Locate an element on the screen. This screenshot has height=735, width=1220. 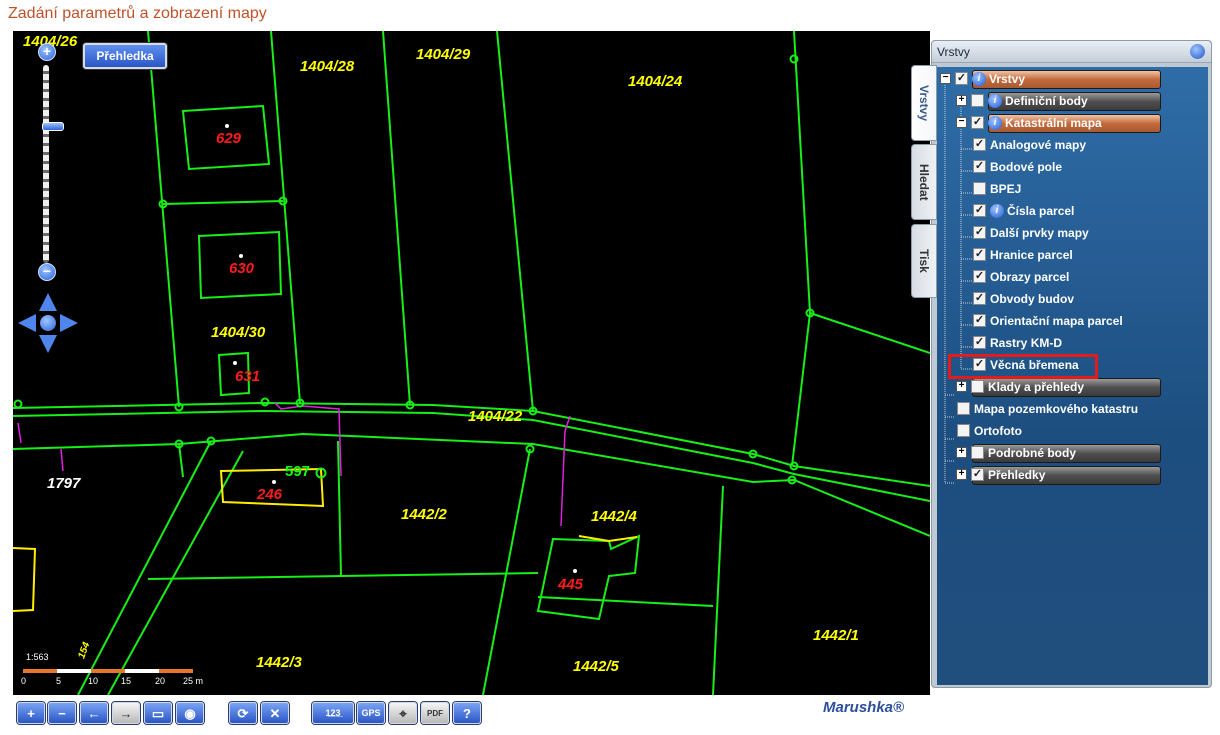
tree-item-obvody-budov: ✓ Obvody budov is located at coordinates (1023, 300).